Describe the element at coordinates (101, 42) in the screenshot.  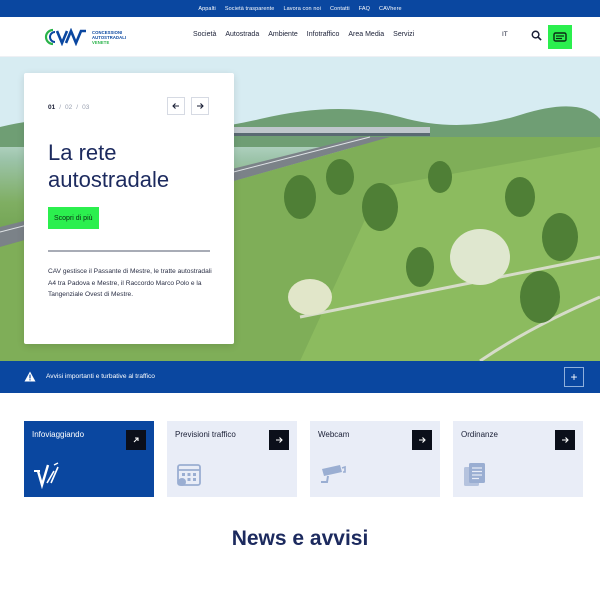
I see `logo-line-3: VENETE` at that location.